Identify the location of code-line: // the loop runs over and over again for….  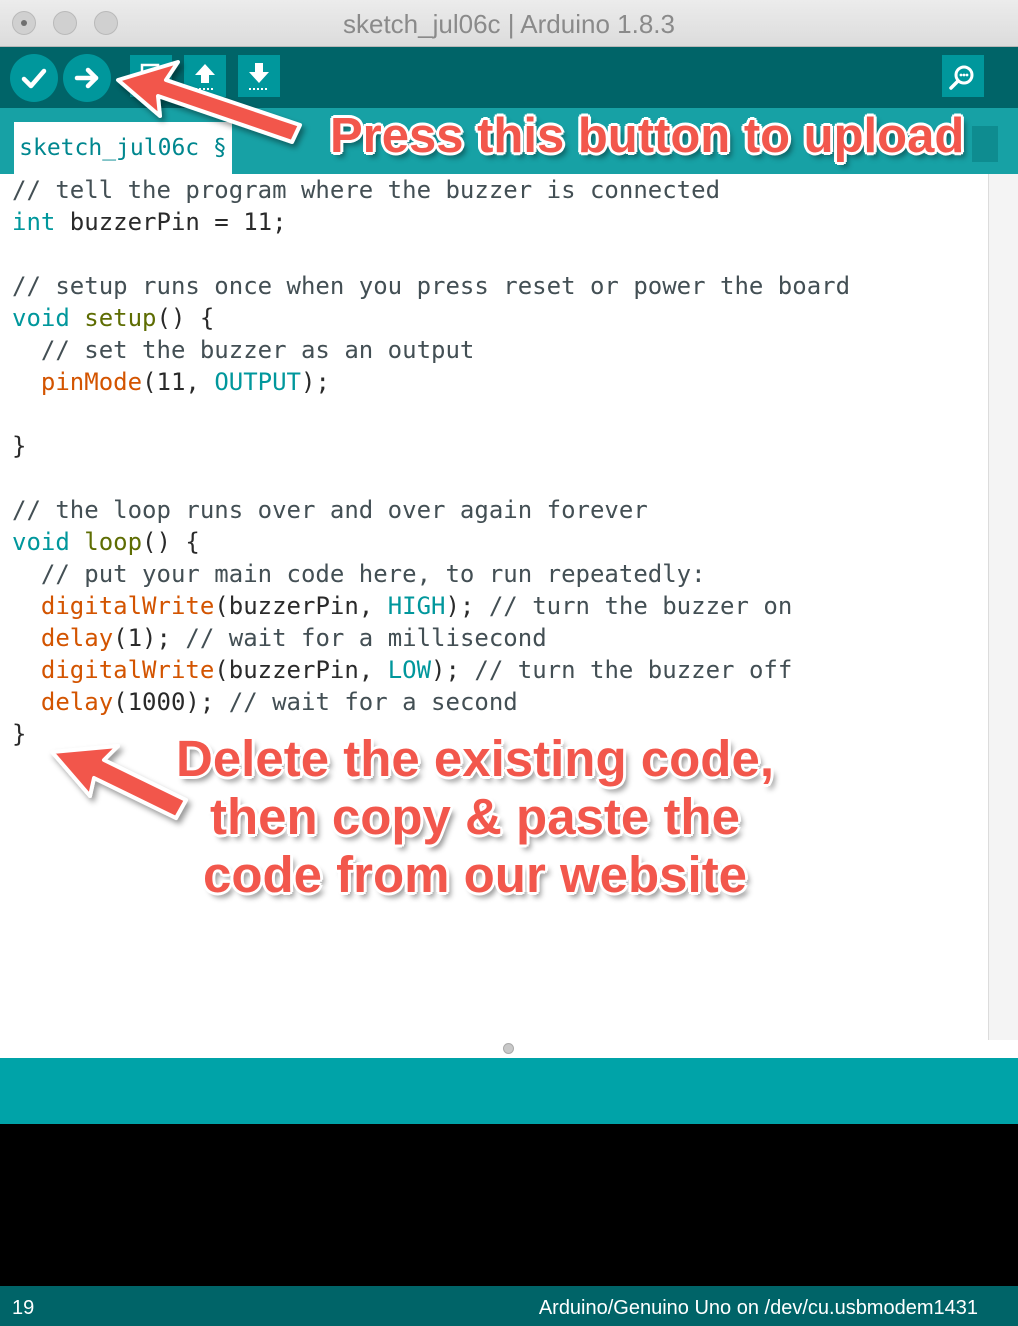
(431, 510).